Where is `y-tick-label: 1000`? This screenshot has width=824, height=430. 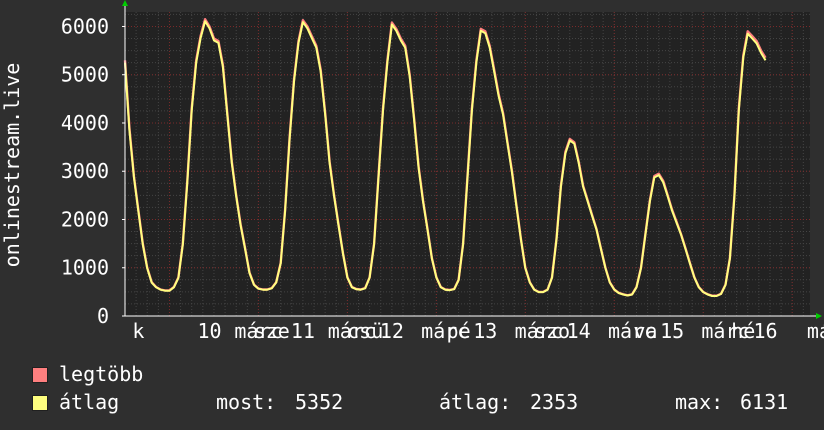 y-tick-label: 1000 is located at coordinates (85, 268).